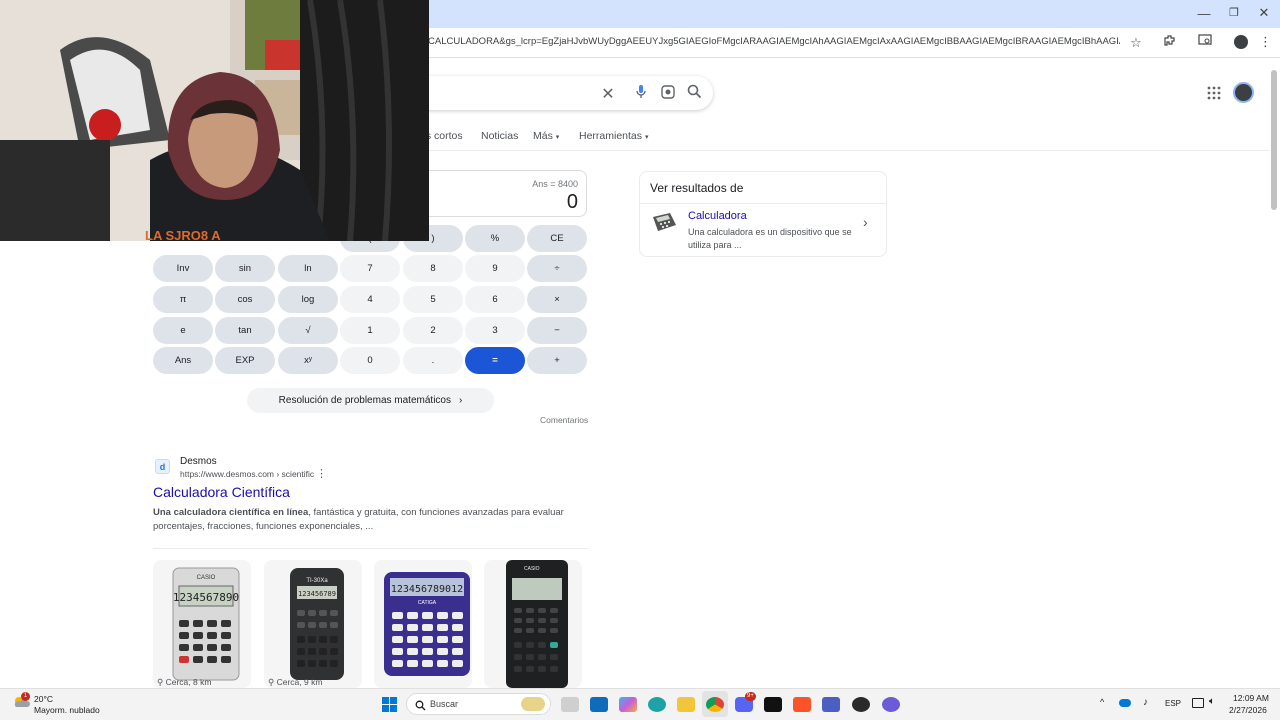  Describe the element at coordinates (570, 704) in the screenshot. I see `task-view-icon` at that location.